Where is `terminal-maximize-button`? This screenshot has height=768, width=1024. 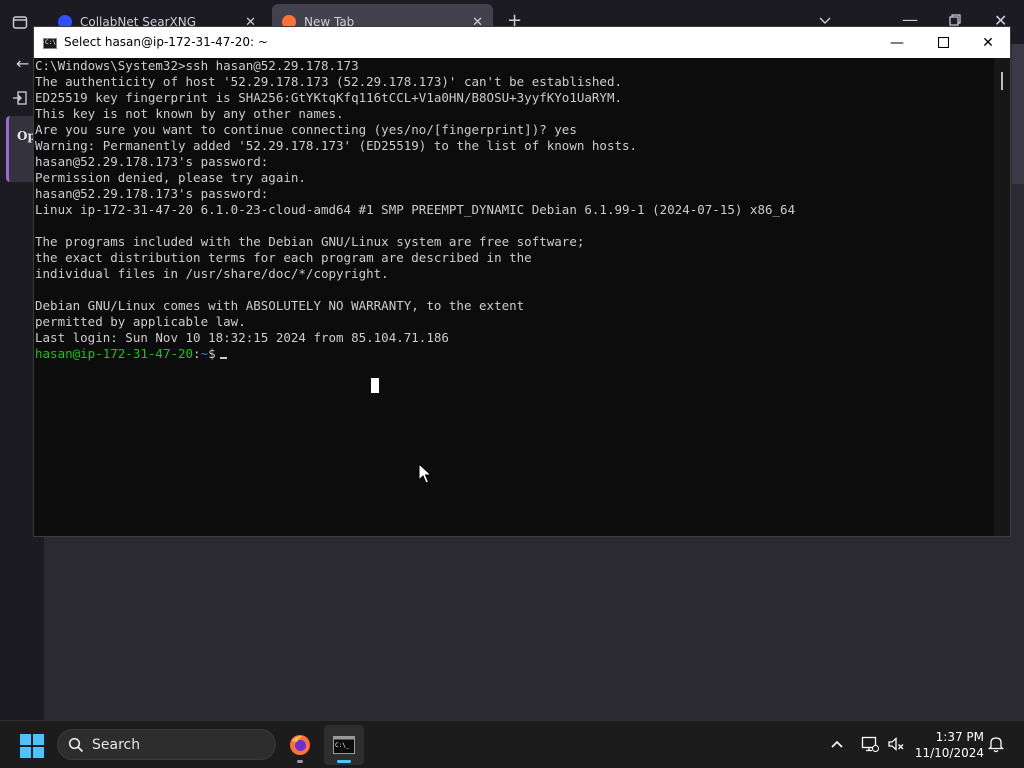 terminal-maximize-button is located at coordinates (943, 42).